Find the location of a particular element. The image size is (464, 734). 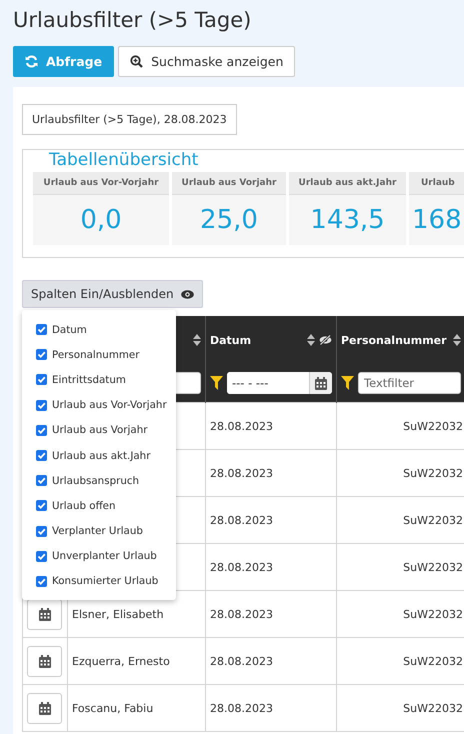

stat-label: Urlaub aus akt.Jahr is located at coordinates (347, 183).